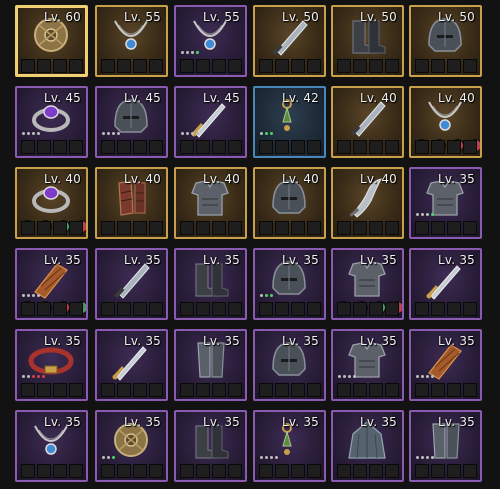 Image resolution: width=500 pixels, height=489 pixels. I want to click on inventory-slot: Lv. 42, so click(289, 122).